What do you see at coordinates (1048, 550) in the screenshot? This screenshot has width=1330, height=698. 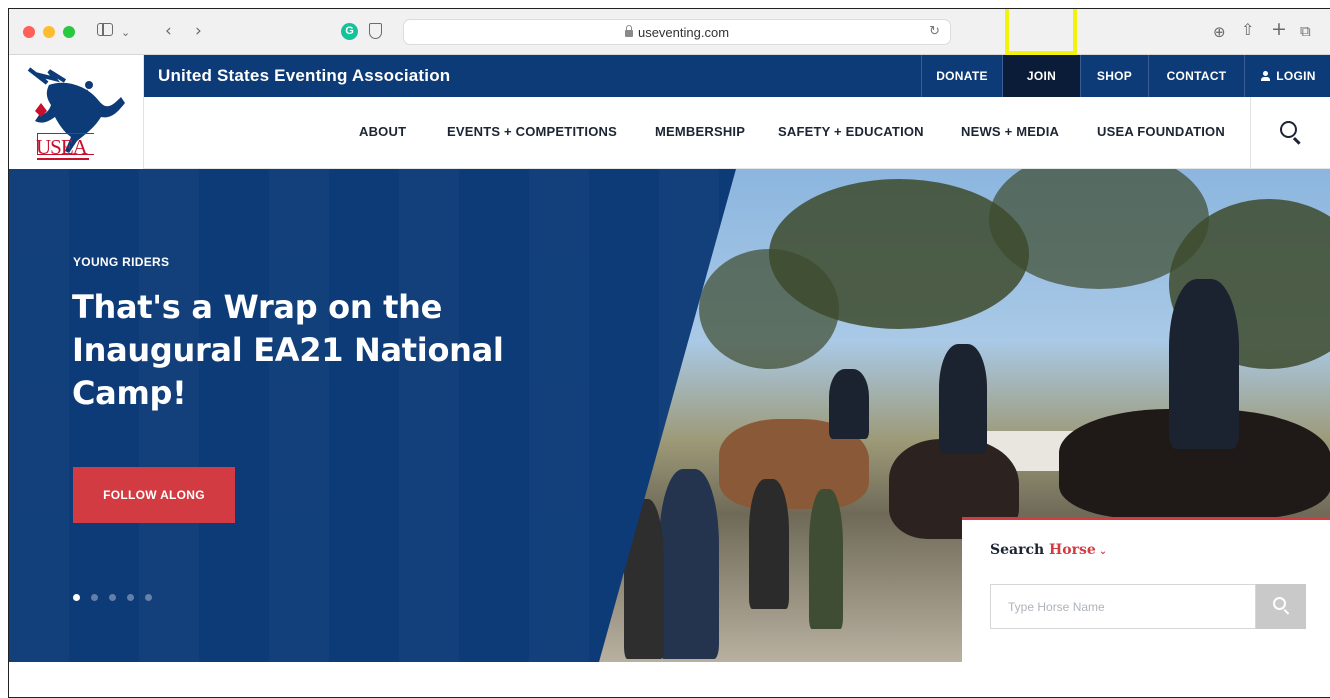 I see `search-widget-title: Search Horse ⌄` at bounding box center [1048, 550].